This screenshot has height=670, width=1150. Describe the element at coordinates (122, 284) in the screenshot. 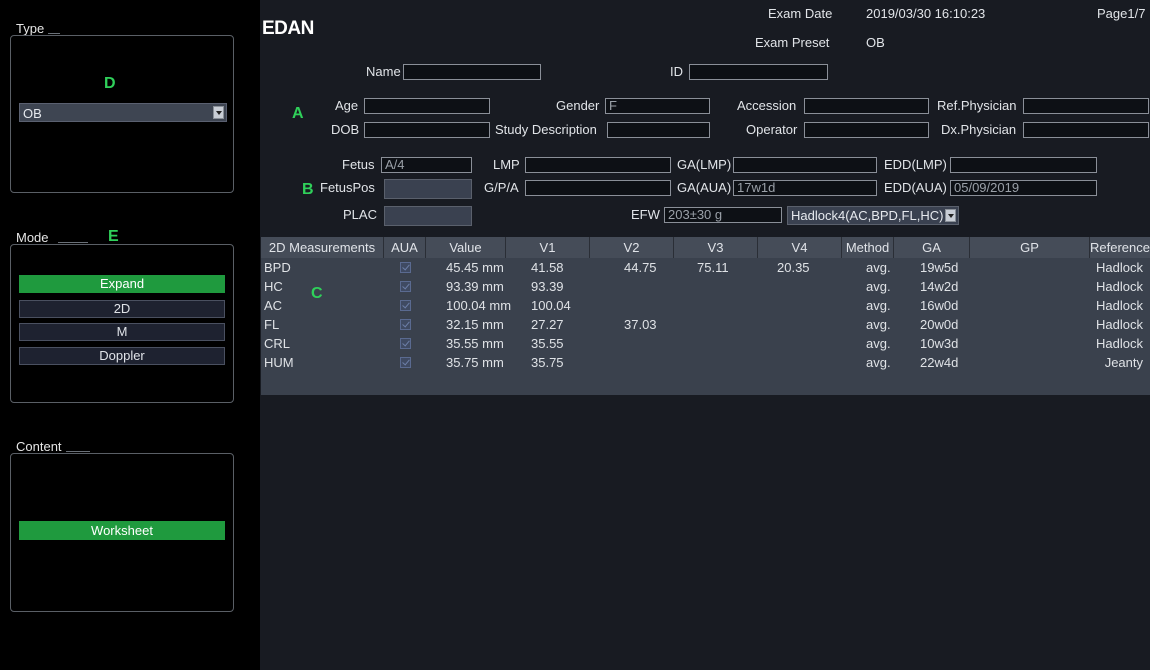

I see `mode-expand-button: Expand` at that location.